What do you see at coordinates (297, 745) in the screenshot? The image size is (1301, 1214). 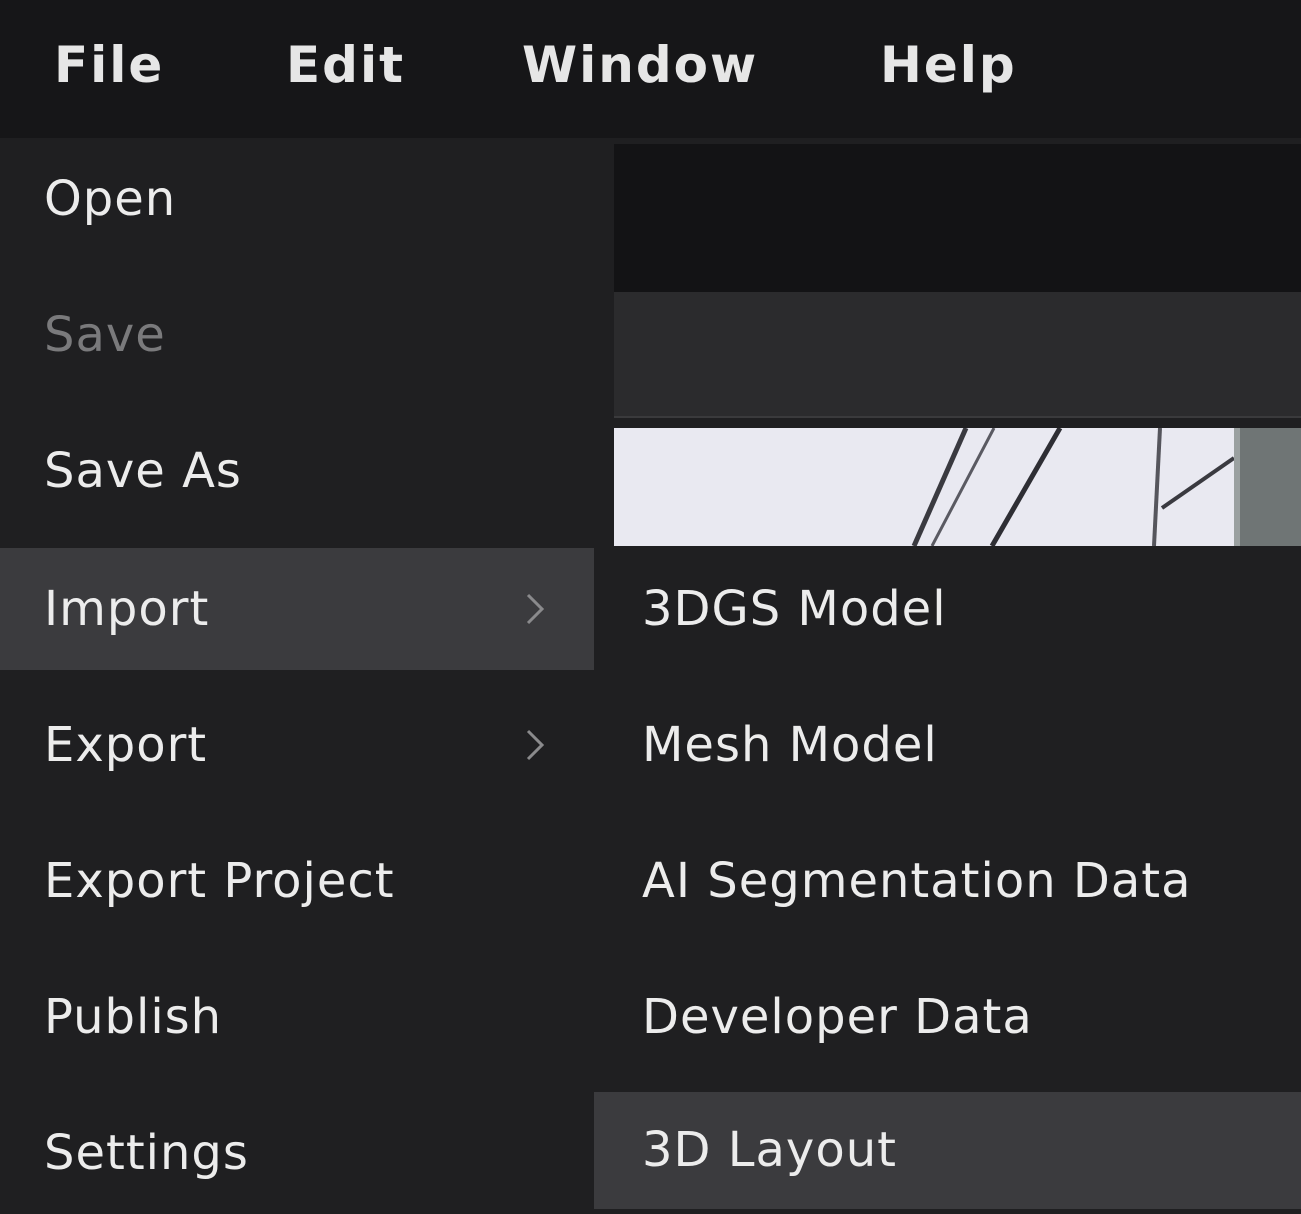 I see `menu-item-export: Export` at bounding box center [297, 745].